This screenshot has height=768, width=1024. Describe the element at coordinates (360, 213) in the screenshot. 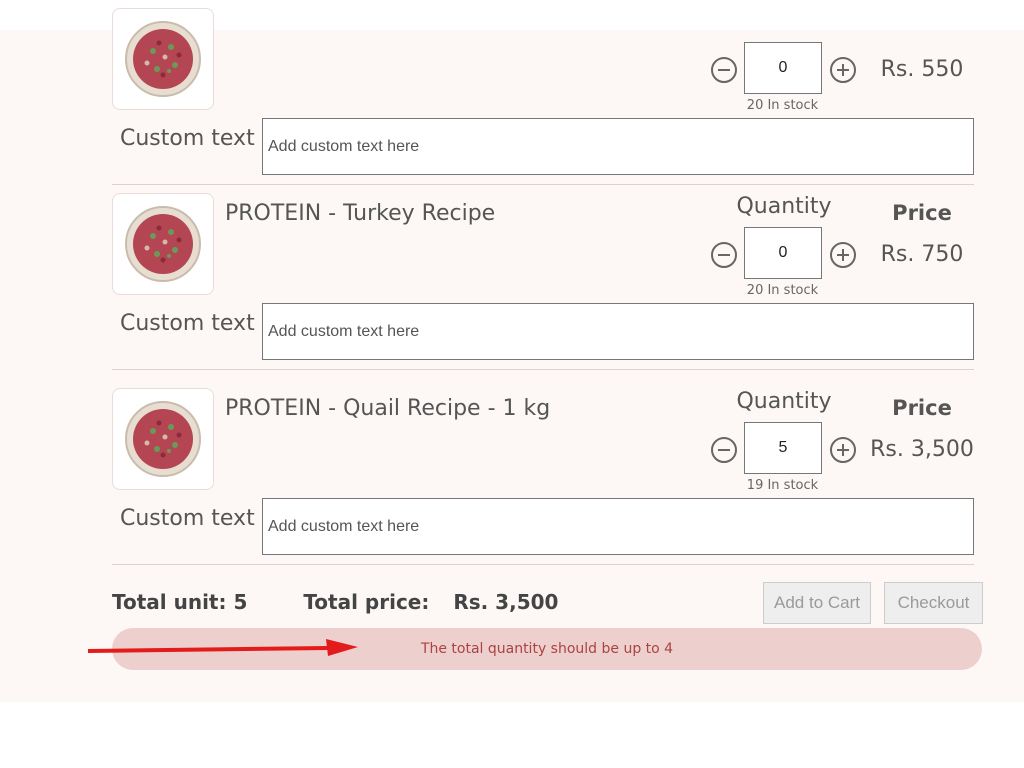

I see `product-name: PROTEIN - Turkey Recipe` at that location.